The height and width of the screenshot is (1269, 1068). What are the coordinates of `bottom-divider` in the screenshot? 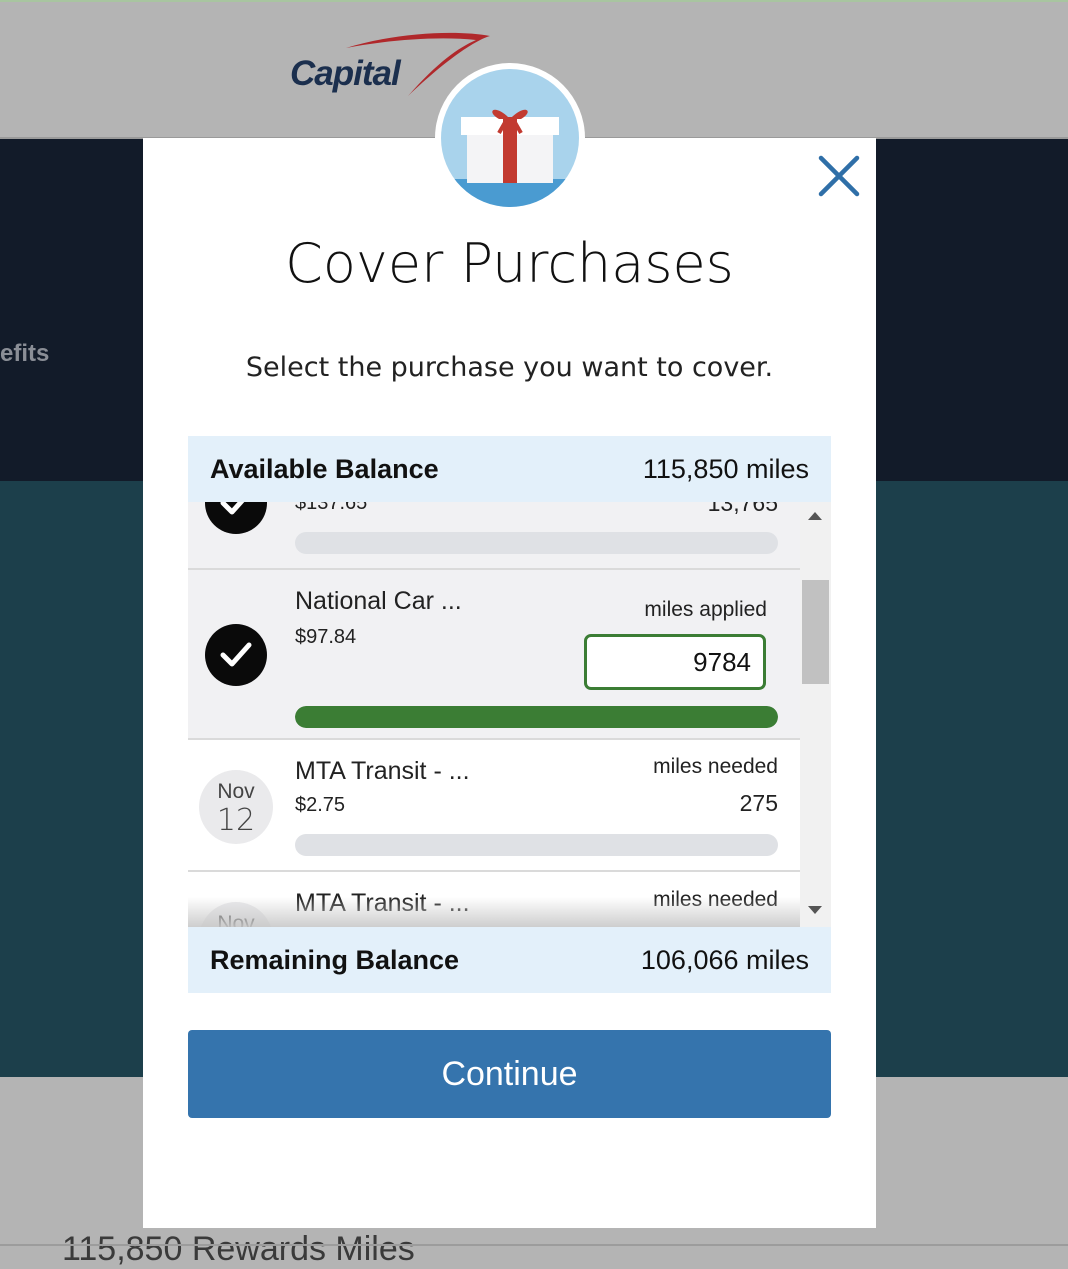 It's located at (534, 1245).